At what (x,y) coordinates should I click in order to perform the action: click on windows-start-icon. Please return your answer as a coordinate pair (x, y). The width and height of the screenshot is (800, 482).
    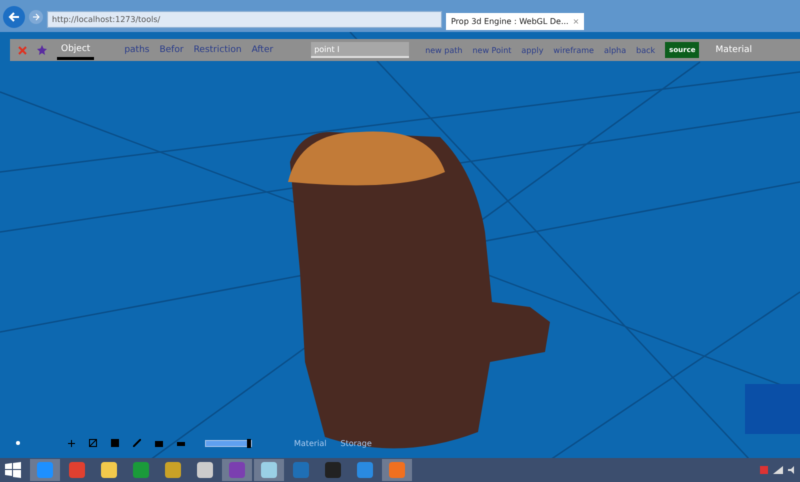
    Looking at the image, I should click on (13, 470).